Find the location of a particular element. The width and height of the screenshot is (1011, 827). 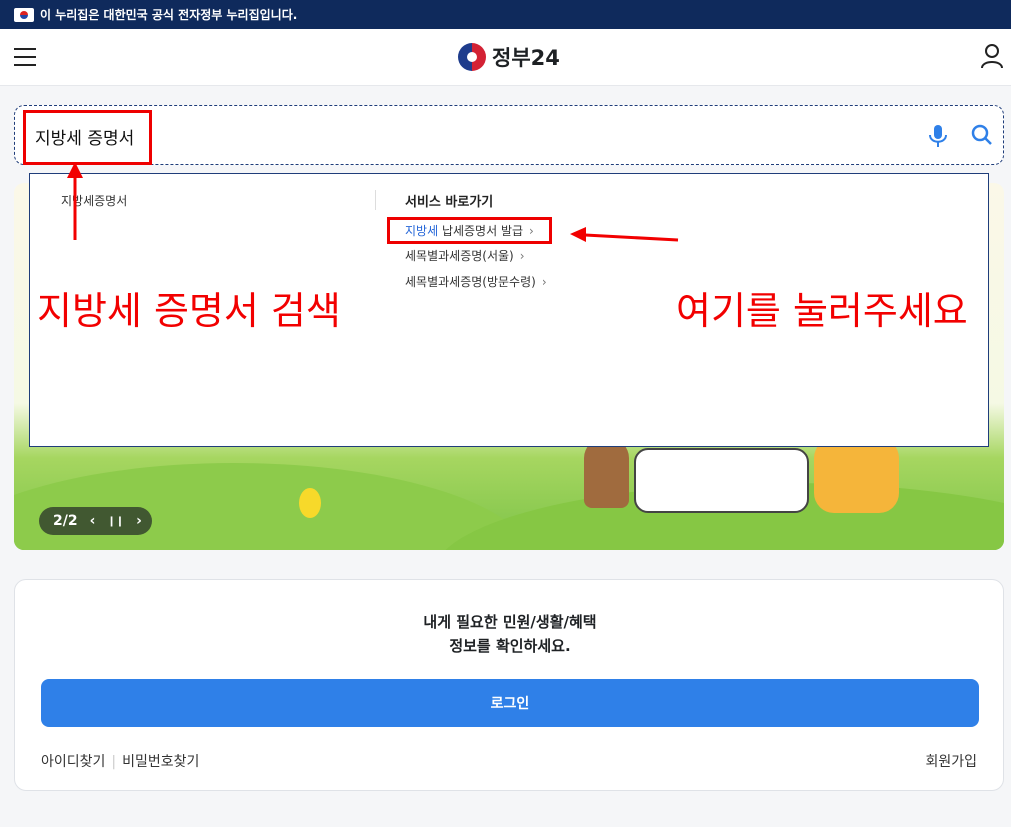

annotation-arrow-left is located at coordinates (631, 237).